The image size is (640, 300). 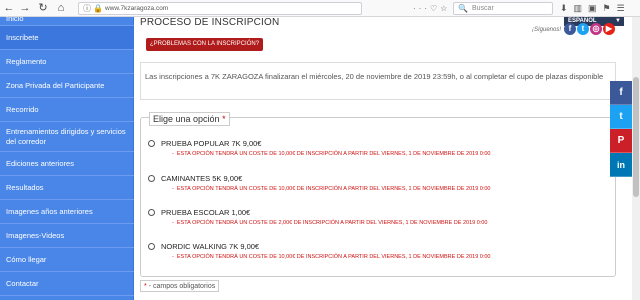 I want to click on search-bar: 🔍 Buscar, so click(x=503, y=8).